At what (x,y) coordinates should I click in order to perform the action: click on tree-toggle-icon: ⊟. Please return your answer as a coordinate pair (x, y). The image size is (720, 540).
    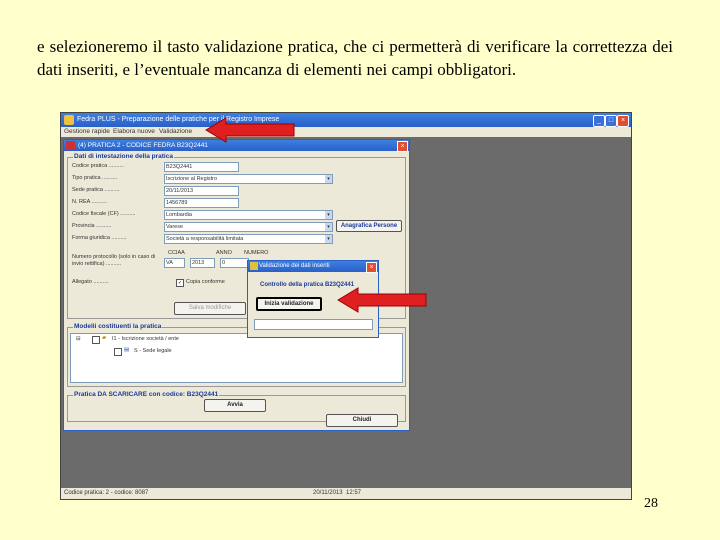
    Looking at the image, I should click on (78, 339).